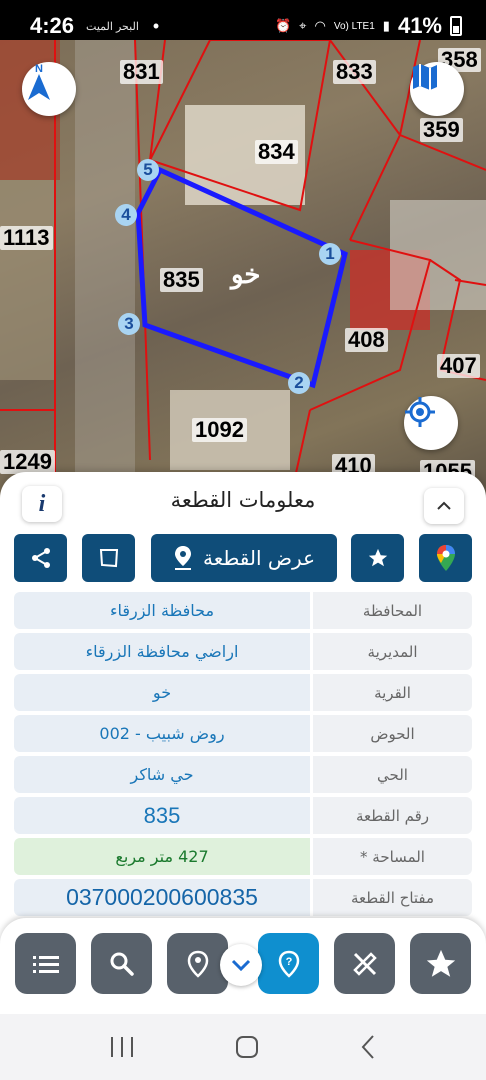  Describe the element at coordinates (386, 25) in the screenshot. I see `signal-icon: ▮` at that location.